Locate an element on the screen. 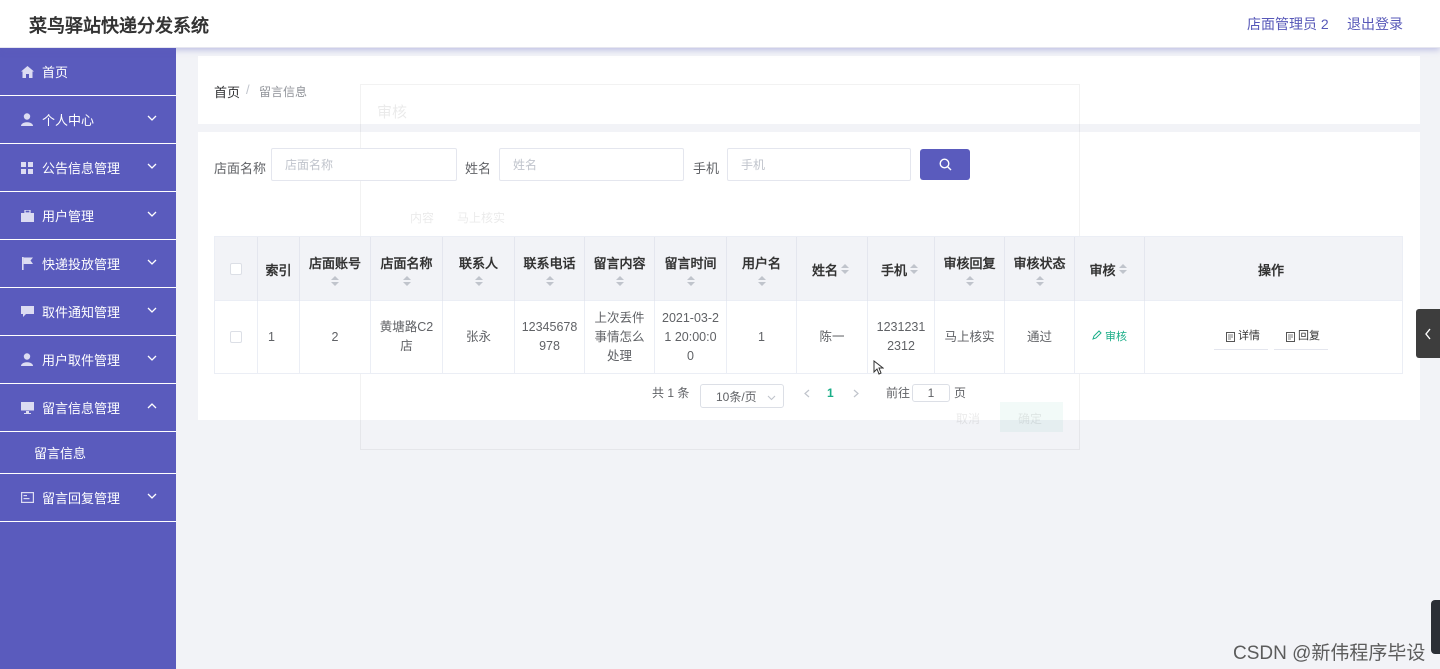 This screenshot has width=1440, height=669. row-select is located at coordinates (236, 337).